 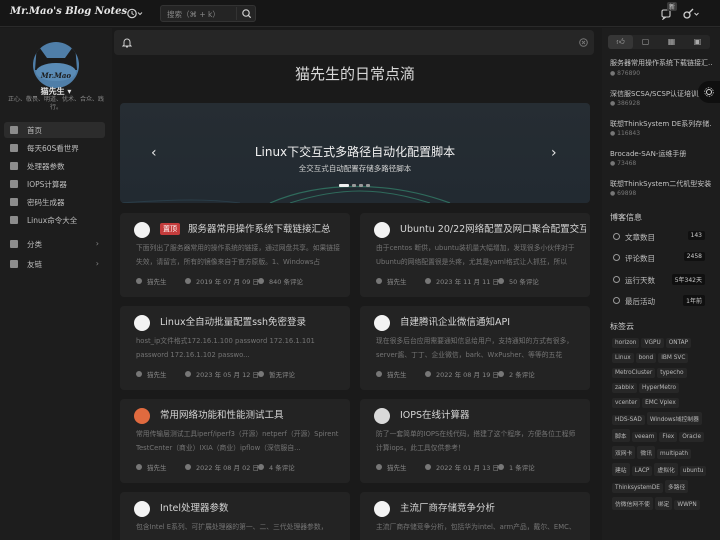 I want to click on tag-item: ONTAP, so click(x=678, y=343).